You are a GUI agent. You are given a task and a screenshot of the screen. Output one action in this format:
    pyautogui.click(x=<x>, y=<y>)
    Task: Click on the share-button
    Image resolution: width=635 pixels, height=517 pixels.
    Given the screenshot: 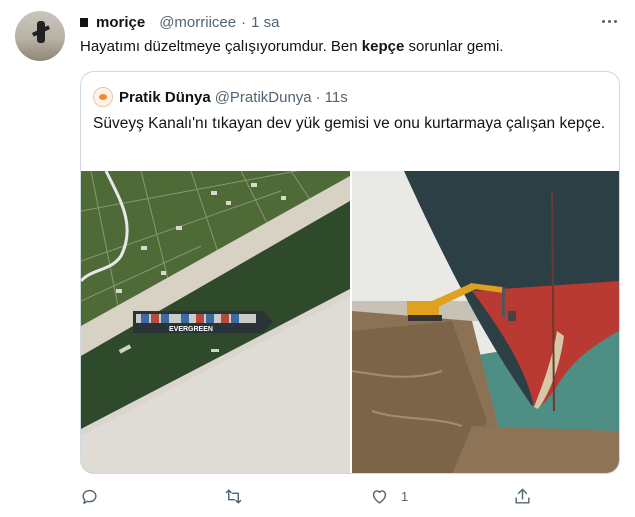 What is the action you would take?
    pyautogui.click(x=522, y=496)
    